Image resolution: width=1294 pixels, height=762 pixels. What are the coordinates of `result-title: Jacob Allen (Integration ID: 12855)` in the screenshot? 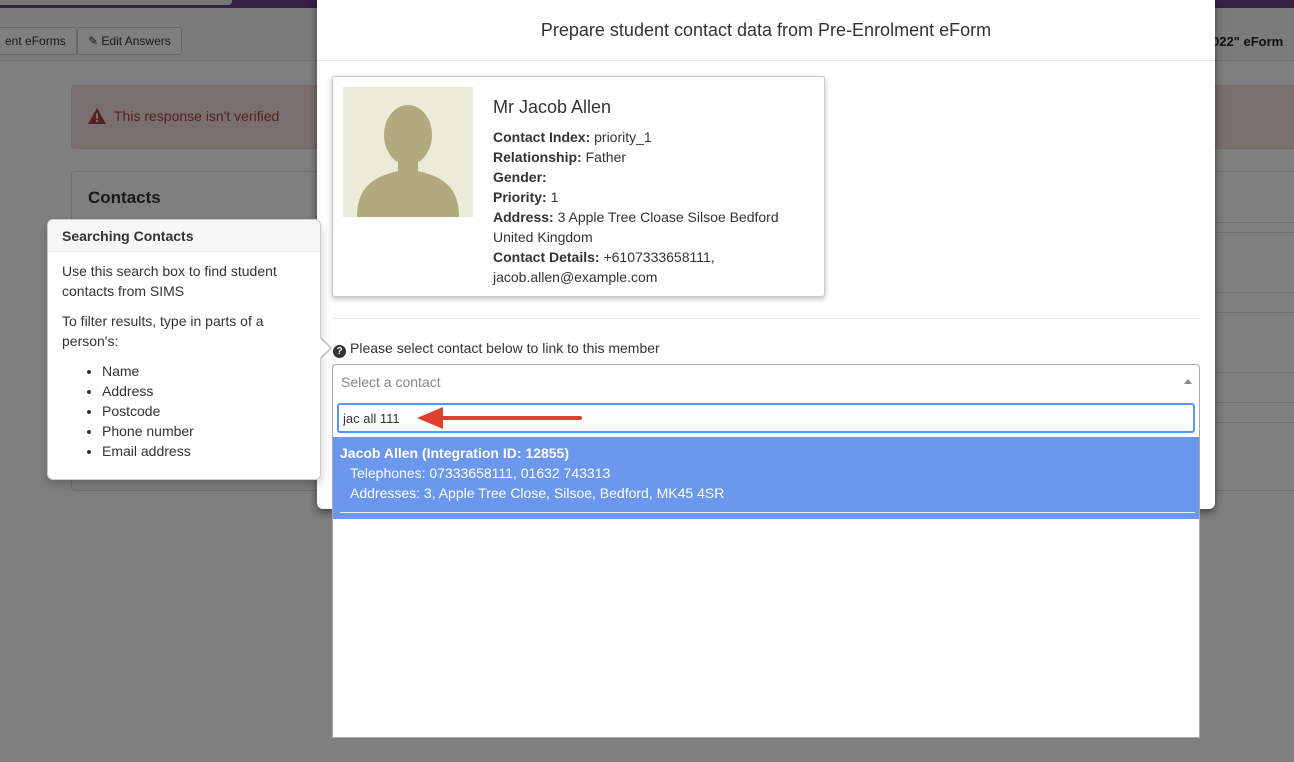 It's located at (454, 453).